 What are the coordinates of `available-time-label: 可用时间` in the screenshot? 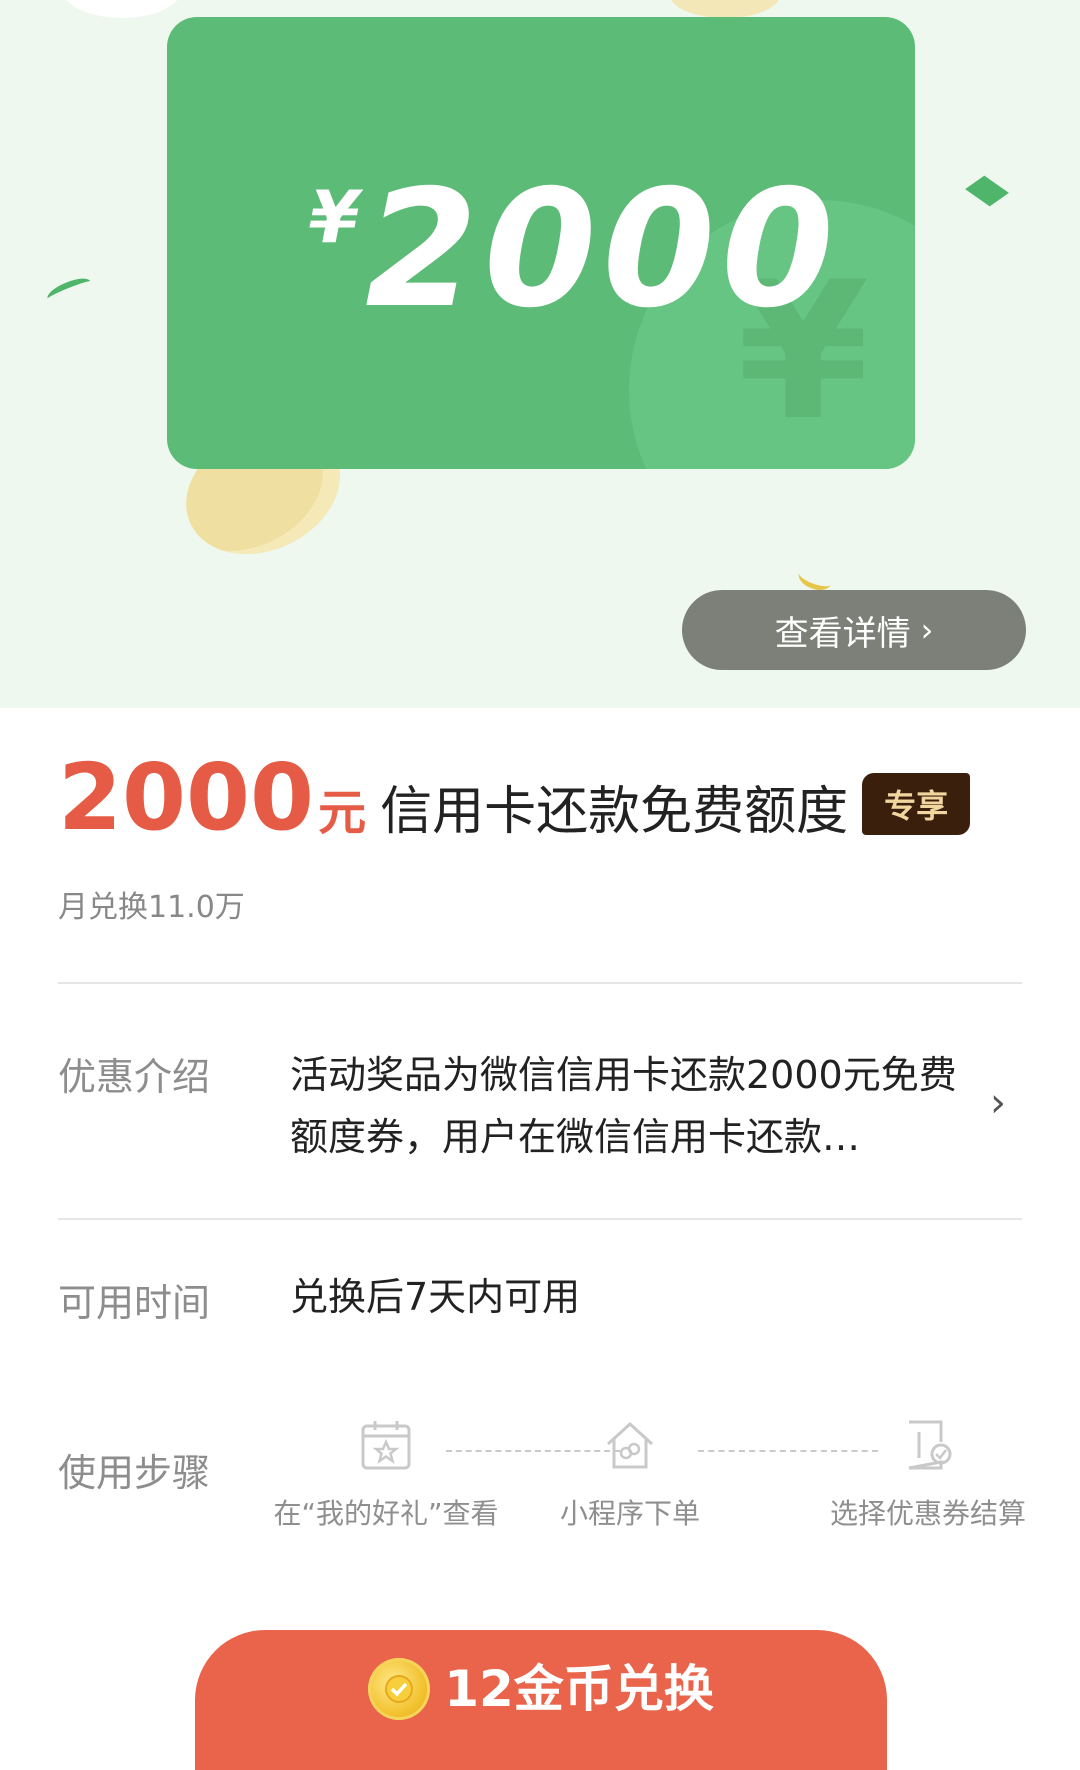 It's located at (134, 1303).